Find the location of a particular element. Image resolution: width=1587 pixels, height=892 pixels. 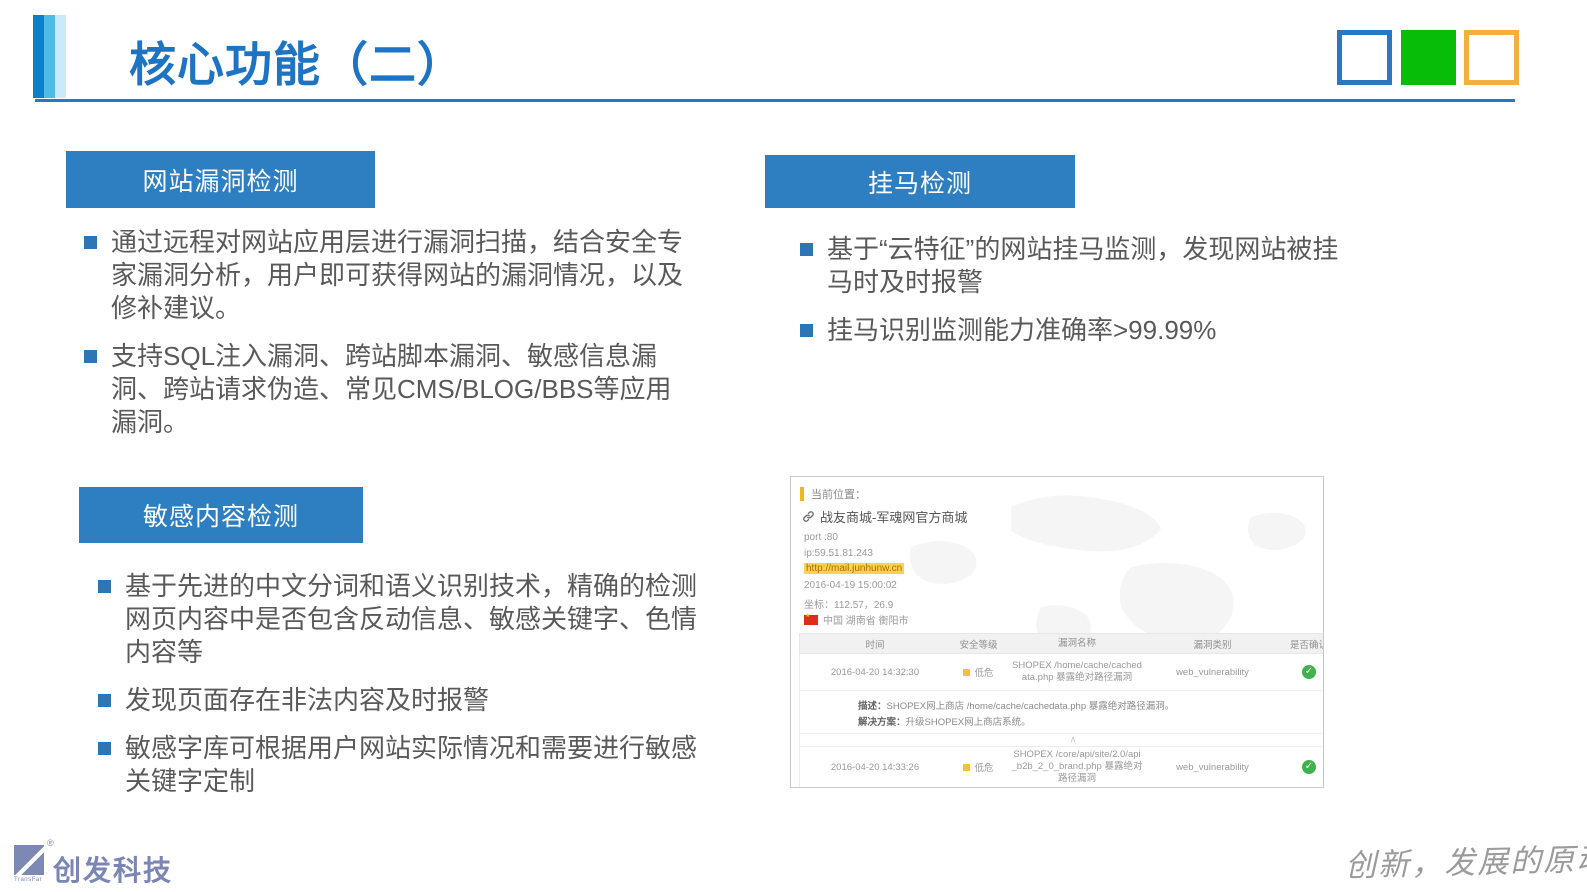

deco-square-blue-outline is located at coordinates (1364, 57).